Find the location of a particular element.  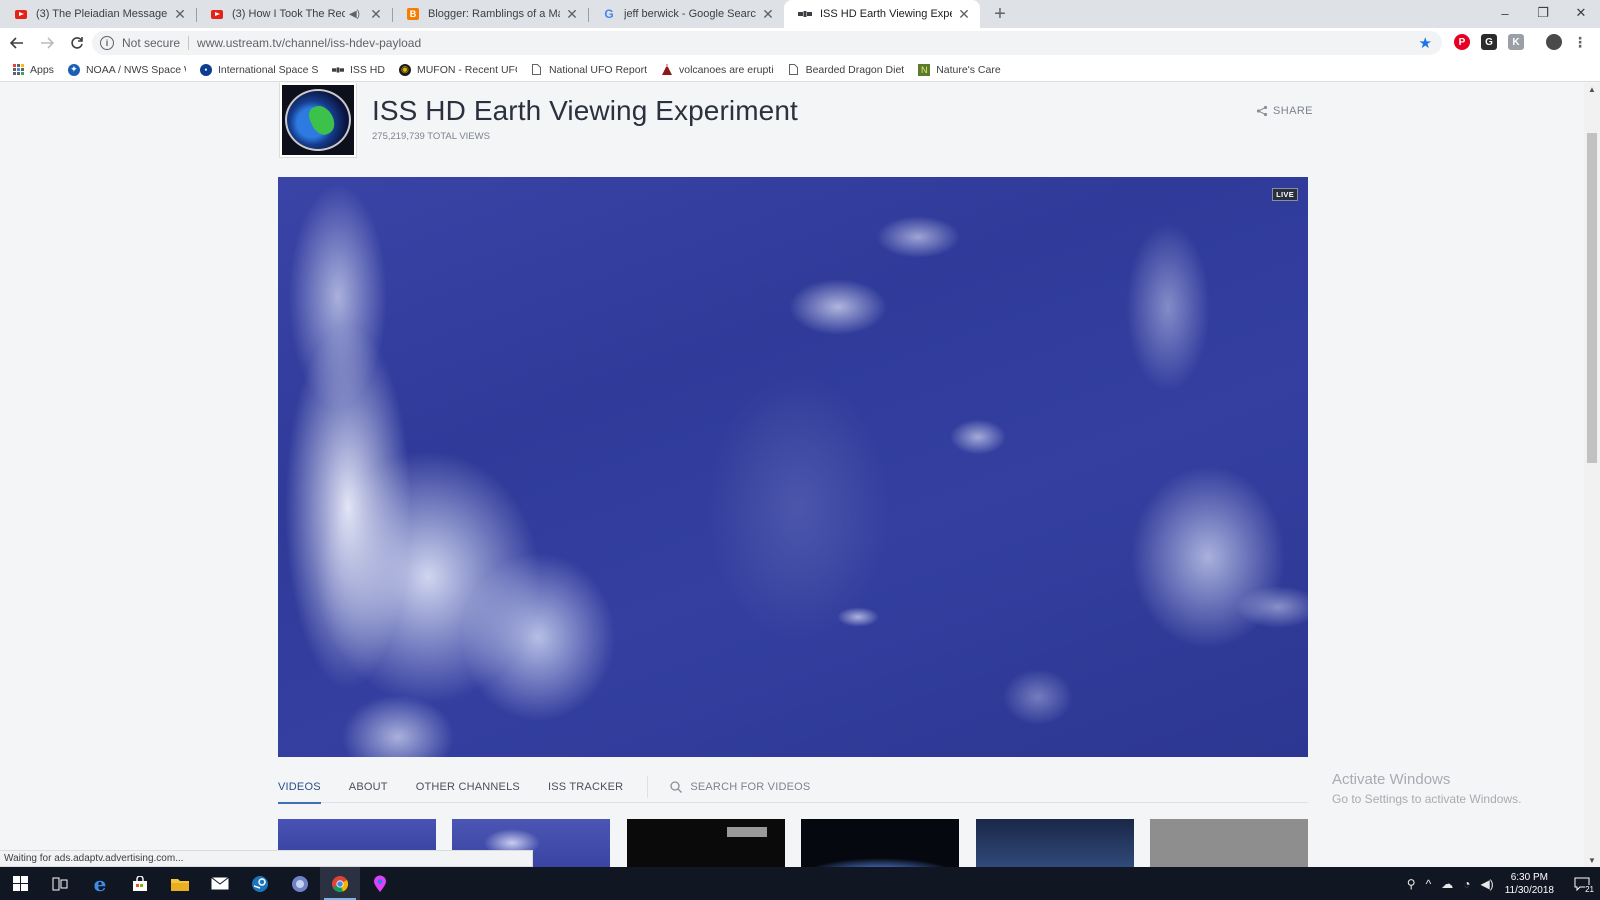

volume-icon: ◀) is located at coordinates (1486, 884).